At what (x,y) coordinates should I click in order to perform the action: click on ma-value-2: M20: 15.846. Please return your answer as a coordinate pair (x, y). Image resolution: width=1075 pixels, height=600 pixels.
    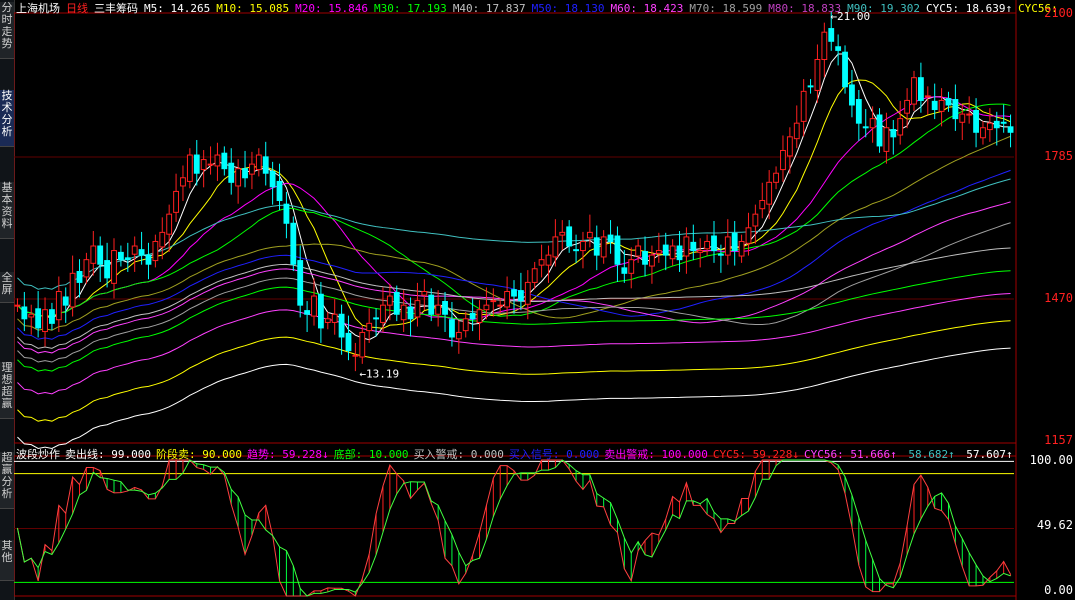
    Looking at the image, I should click on (331, 8).